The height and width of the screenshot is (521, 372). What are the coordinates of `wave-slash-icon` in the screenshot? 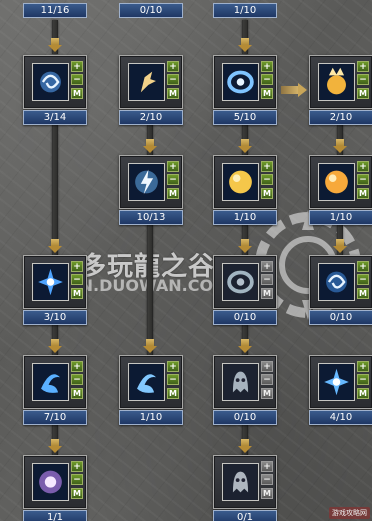 It's located at (146, 382).